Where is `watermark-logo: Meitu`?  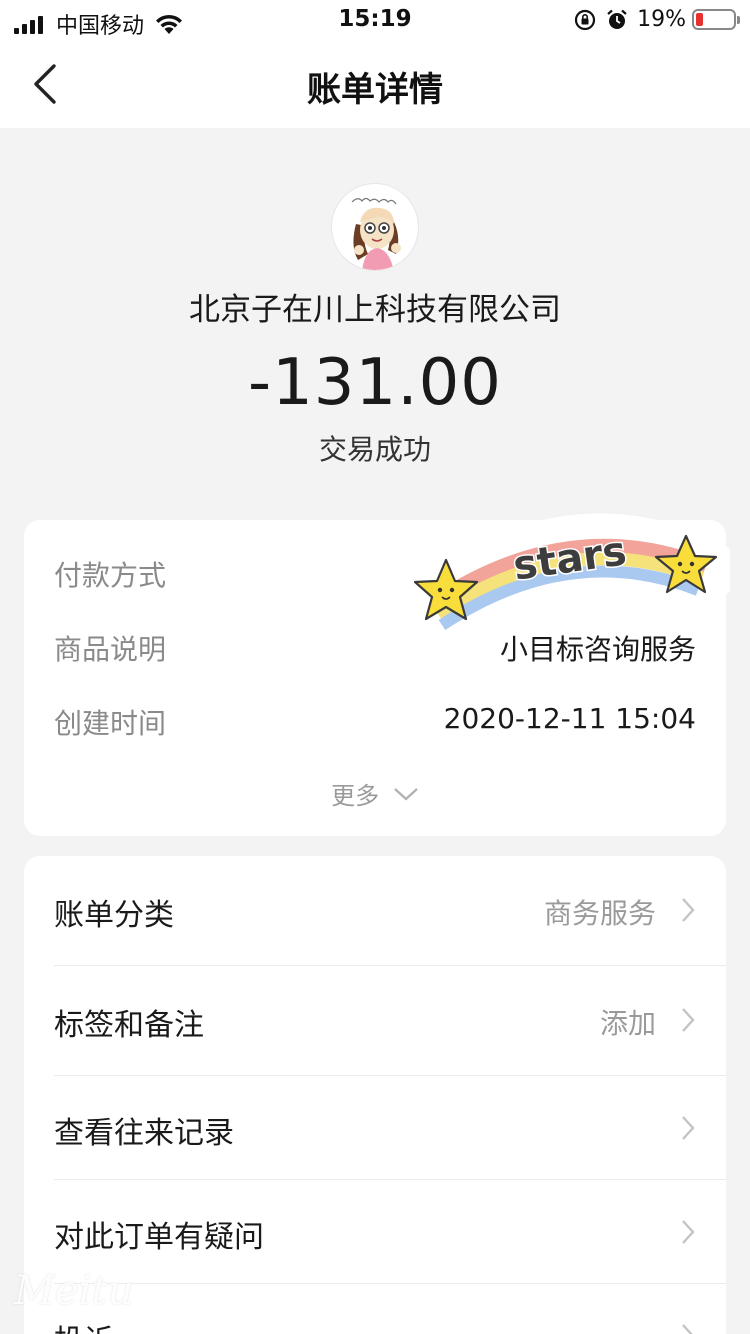
watermark-logo: Meitu is located at coordinates (74, 1291).